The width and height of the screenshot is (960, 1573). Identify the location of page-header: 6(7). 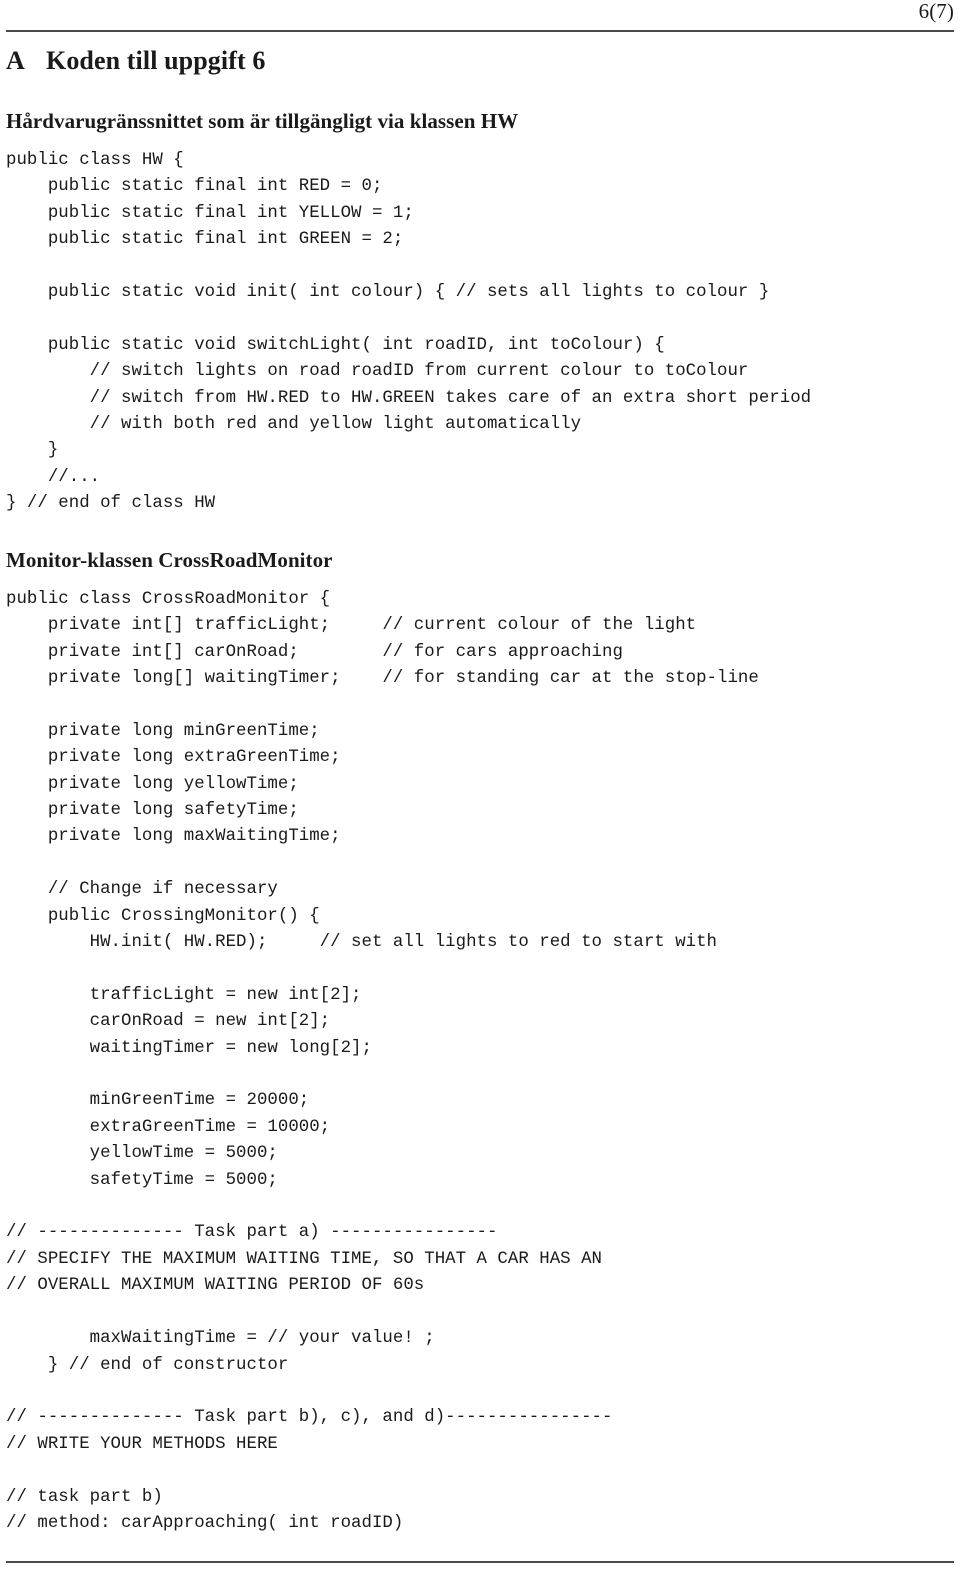
(480, 17).